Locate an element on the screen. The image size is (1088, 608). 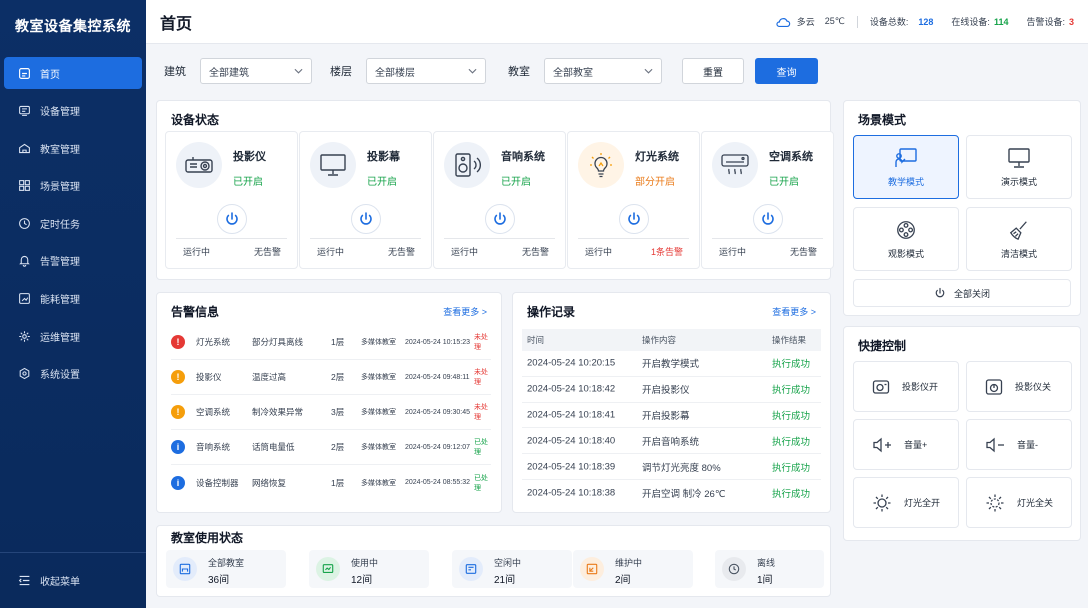
gear-icon is located at coordinates (24, 374).